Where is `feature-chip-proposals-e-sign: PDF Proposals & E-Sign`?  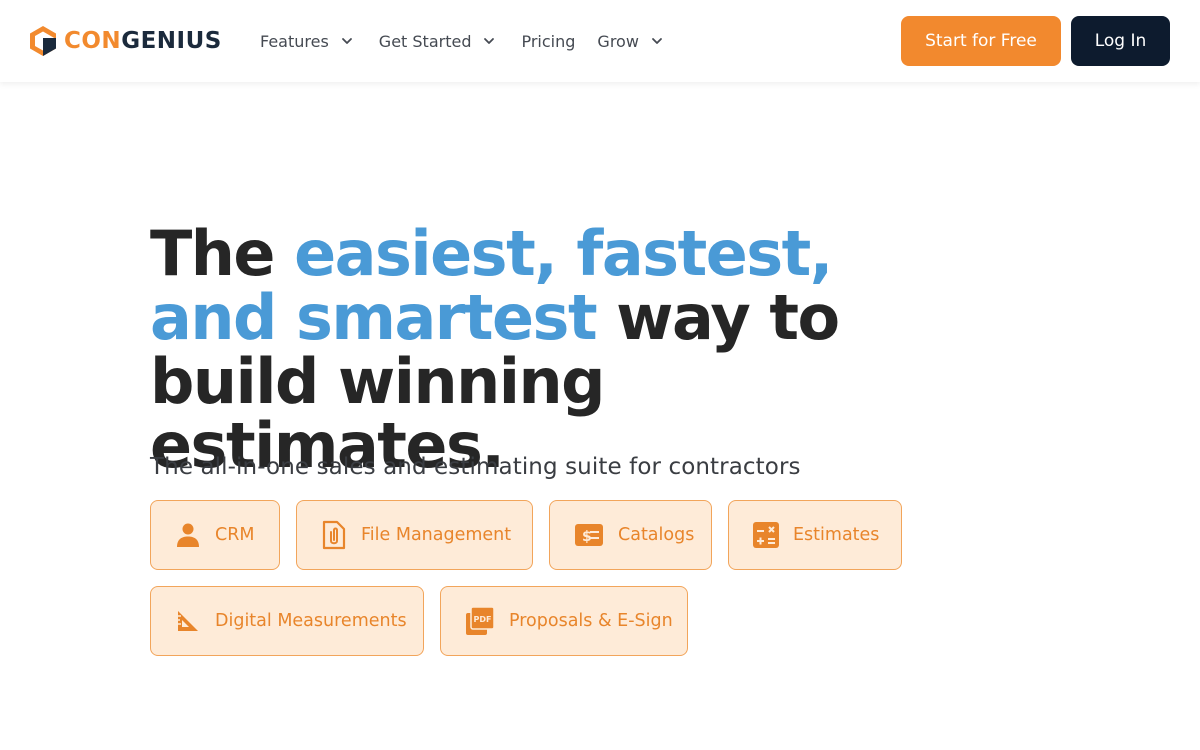 feature-chip-proposals-e-sign: PDF Proposals & E-Sign is located at coordinates (564, 621).